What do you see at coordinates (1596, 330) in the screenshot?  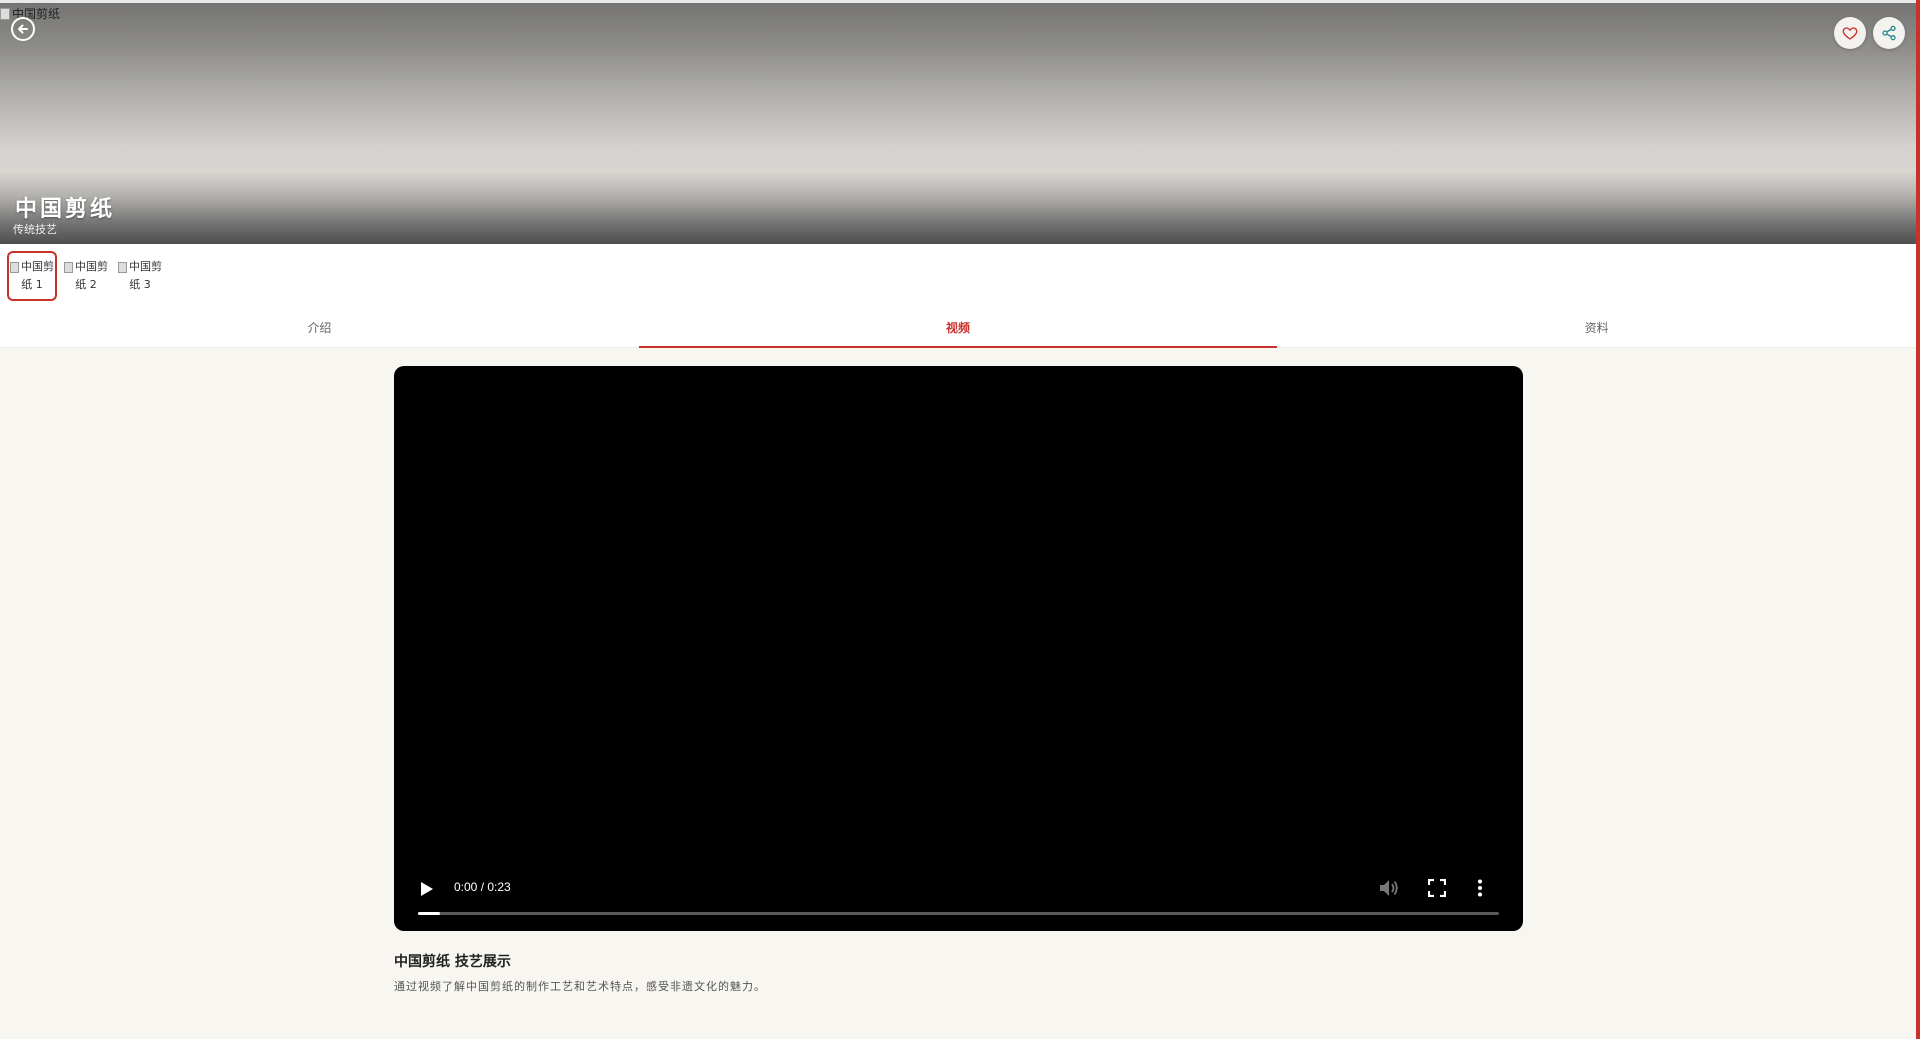 I see `tab-resources: 资料` at bounding box center [1596, 330].